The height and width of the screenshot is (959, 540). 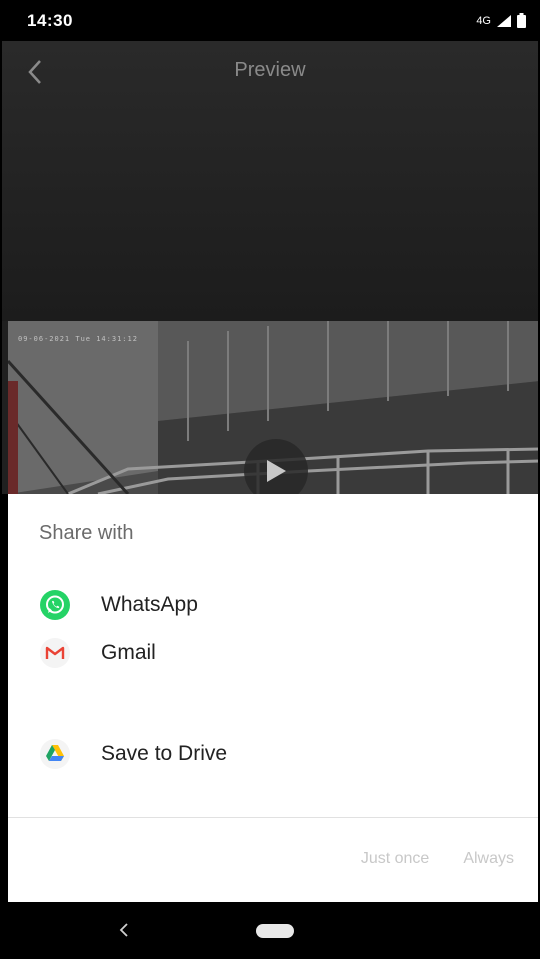 What do you see at coordinates (483, 20) in the screenshot?
I see `network-type: 4G` at bounding box center [483, 20].